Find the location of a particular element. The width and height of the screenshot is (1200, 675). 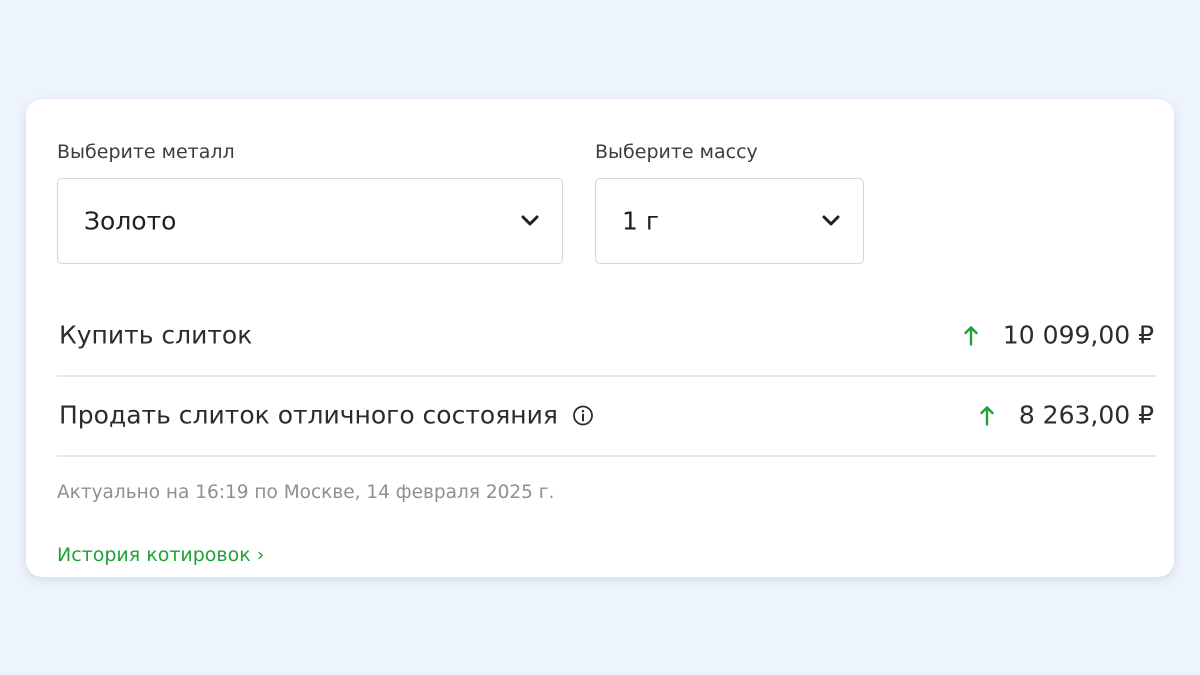

sell-bar-price-group: 8 263,00 ₽ is located at coordinates (1066, 415).